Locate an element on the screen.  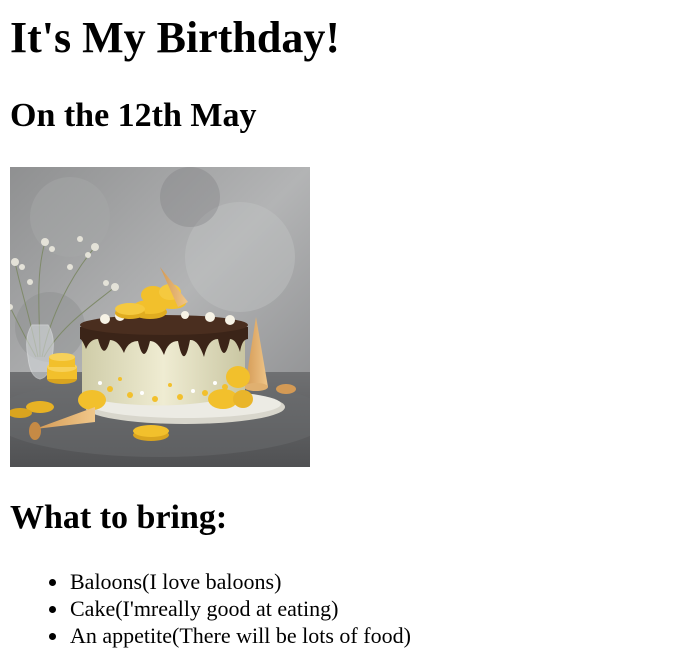
list-item: Baloons(I love baloons) is located at coordinates (230, 581).